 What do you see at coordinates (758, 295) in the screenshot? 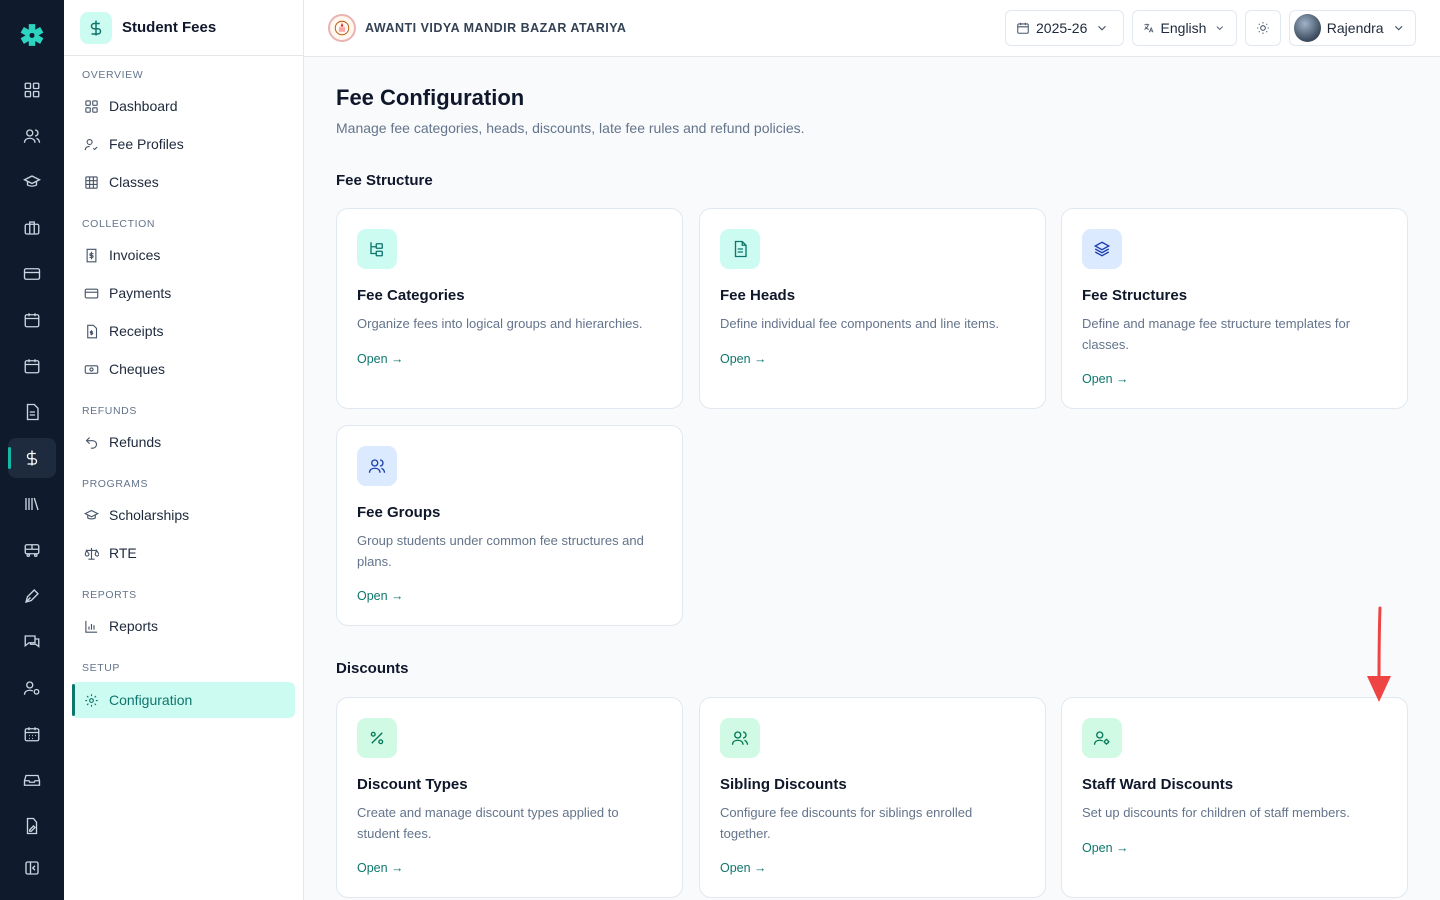
I see `card-title: Fee Heads` at bounding box center [758, 295].